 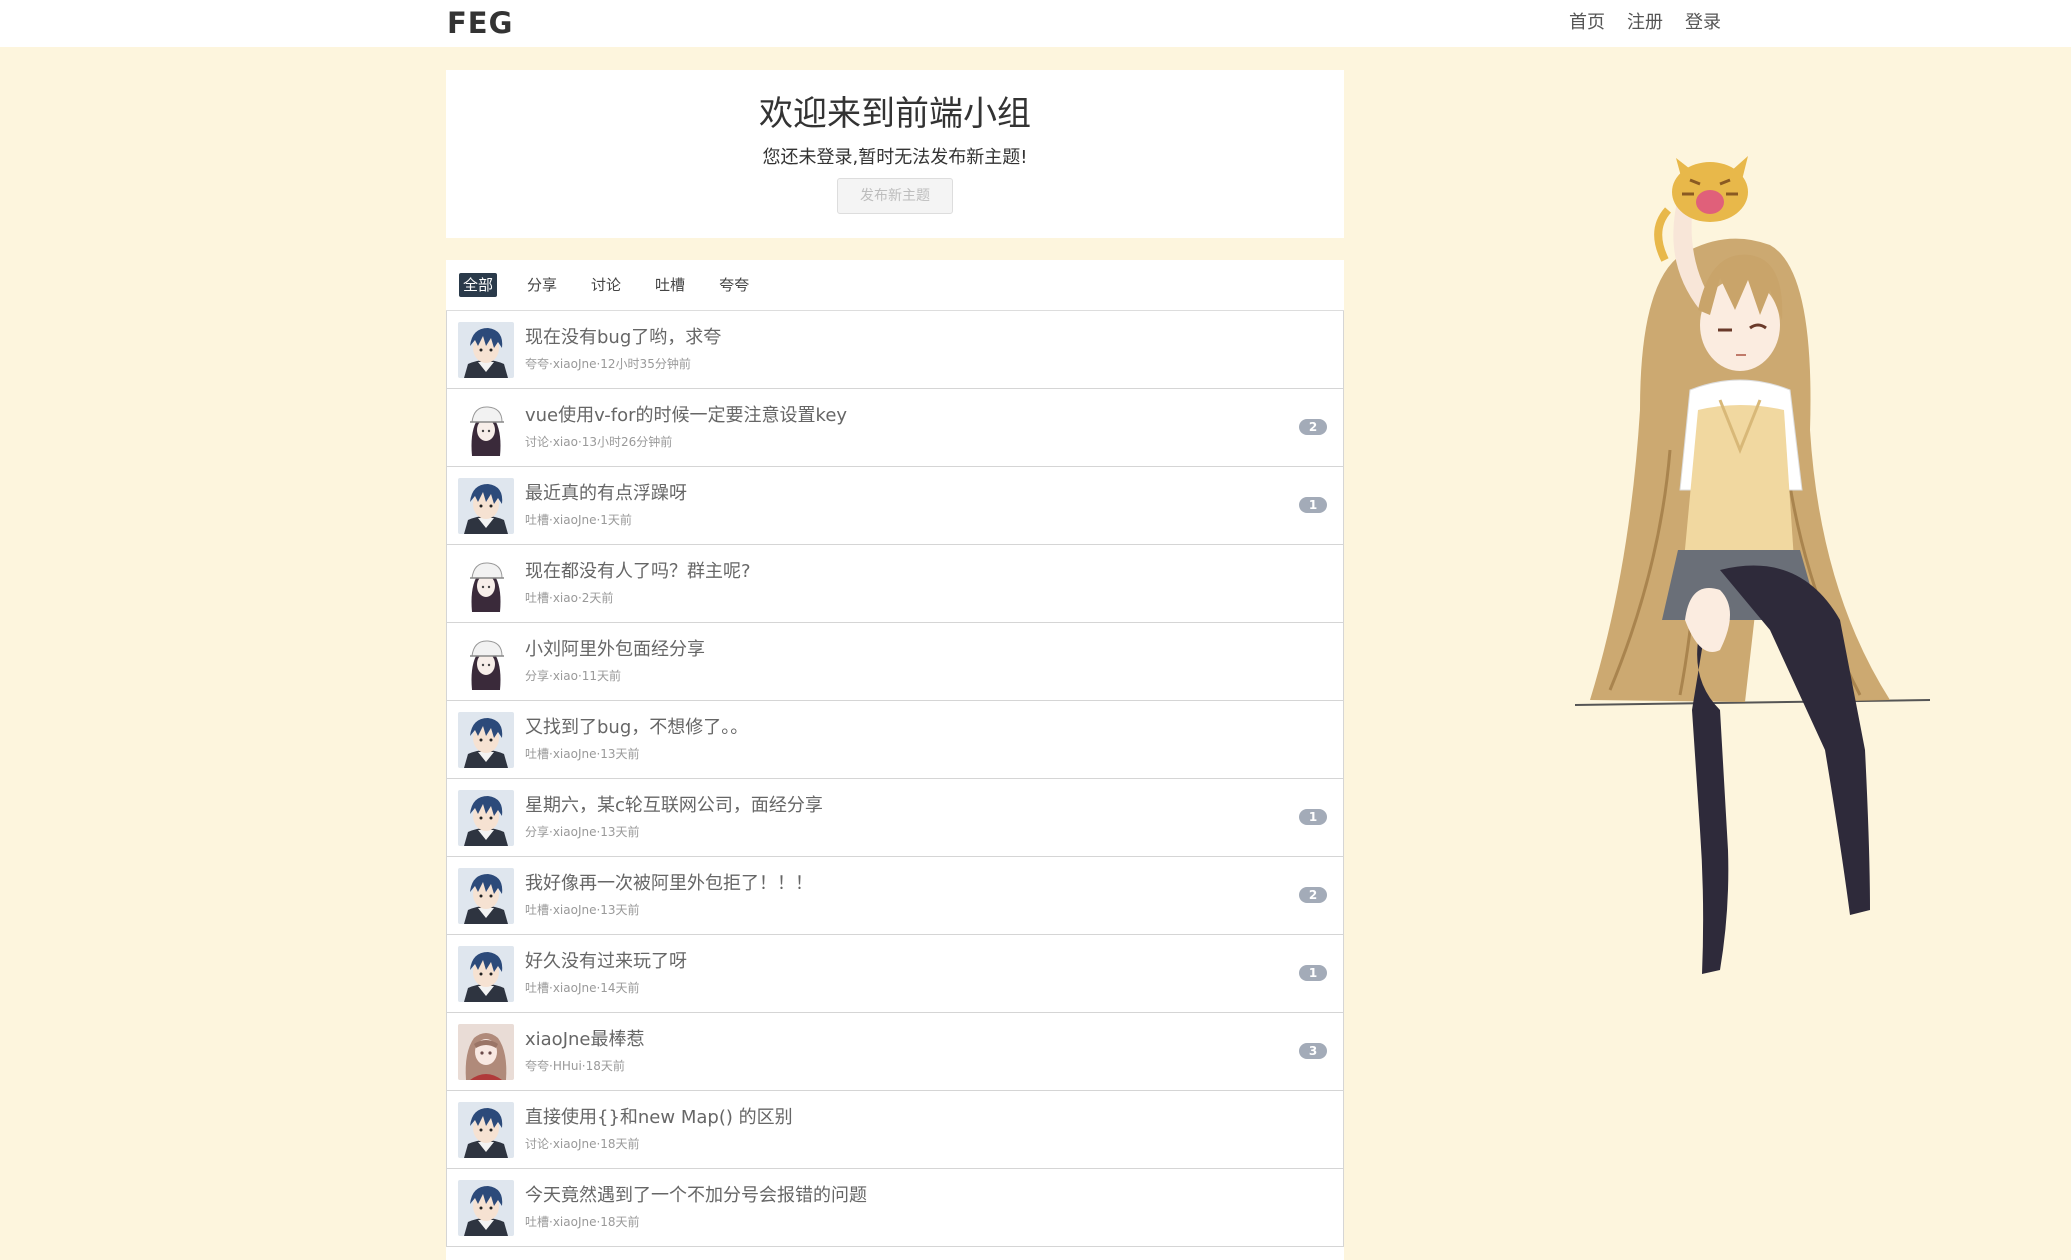 What do you see at coordinates (478, 285) in the screenshot?
I see `tab-all: 全部` at bounding box center [478, 285].